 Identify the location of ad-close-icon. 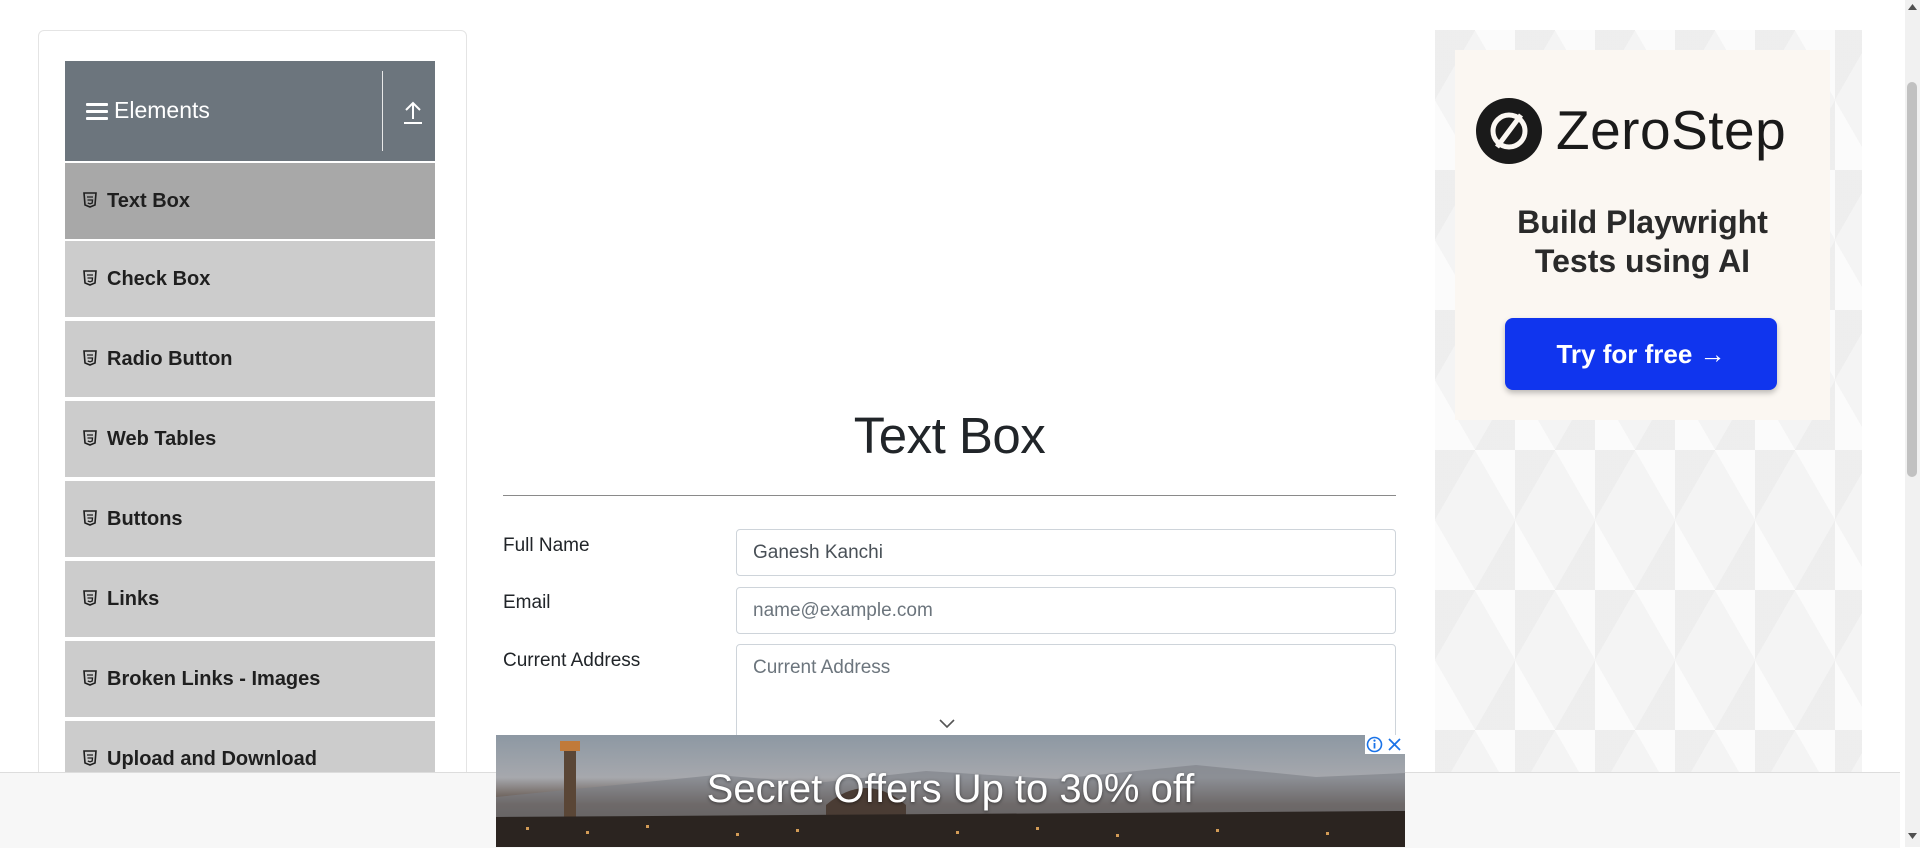
(1394, 744).